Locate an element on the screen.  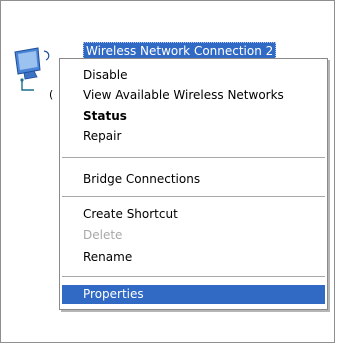
menu-item-view-available-wireless-networks: View Available Wireless Networks is located at coordinates (193, 95).